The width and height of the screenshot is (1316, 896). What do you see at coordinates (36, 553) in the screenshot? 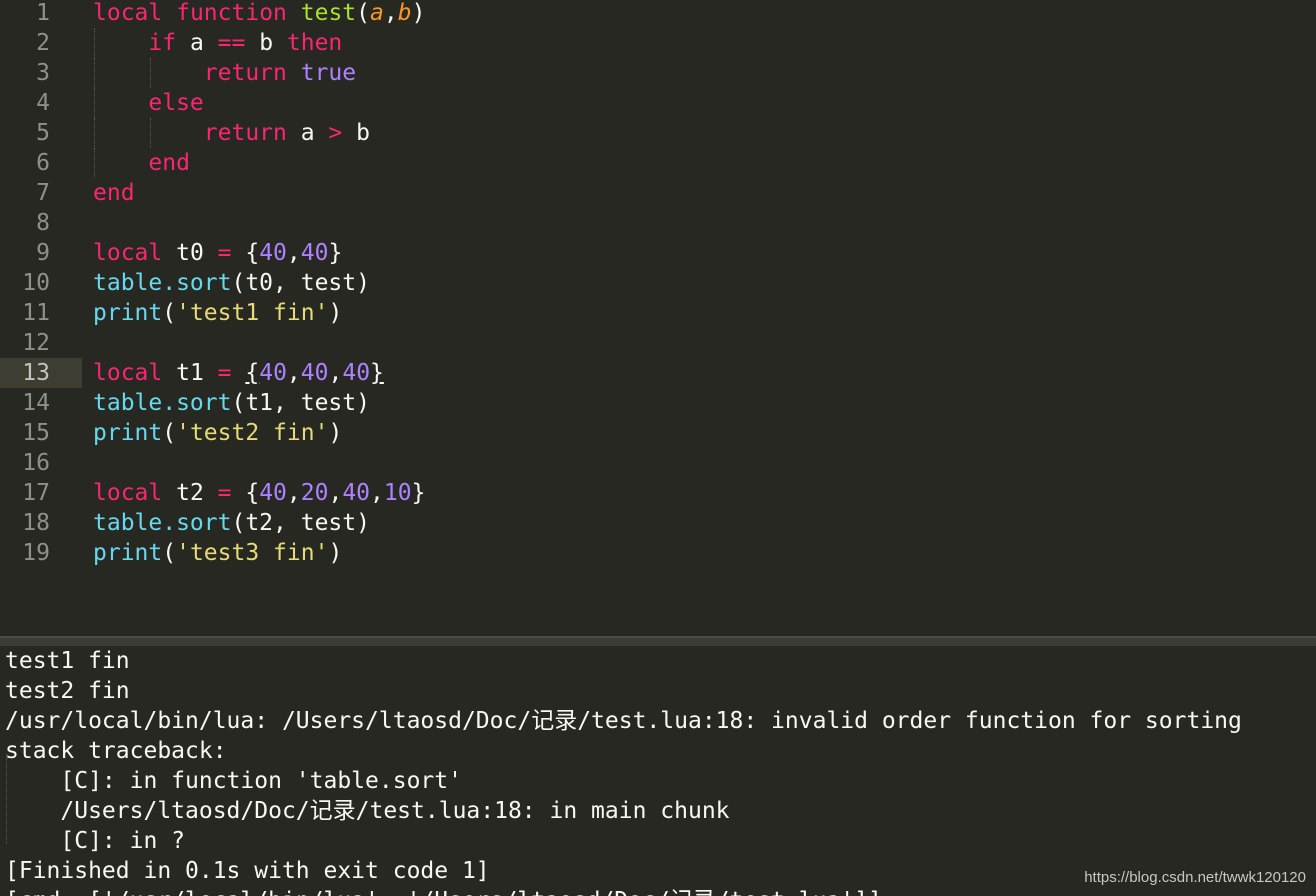
I see `line-number: 19` at bounding box center [36, 553].